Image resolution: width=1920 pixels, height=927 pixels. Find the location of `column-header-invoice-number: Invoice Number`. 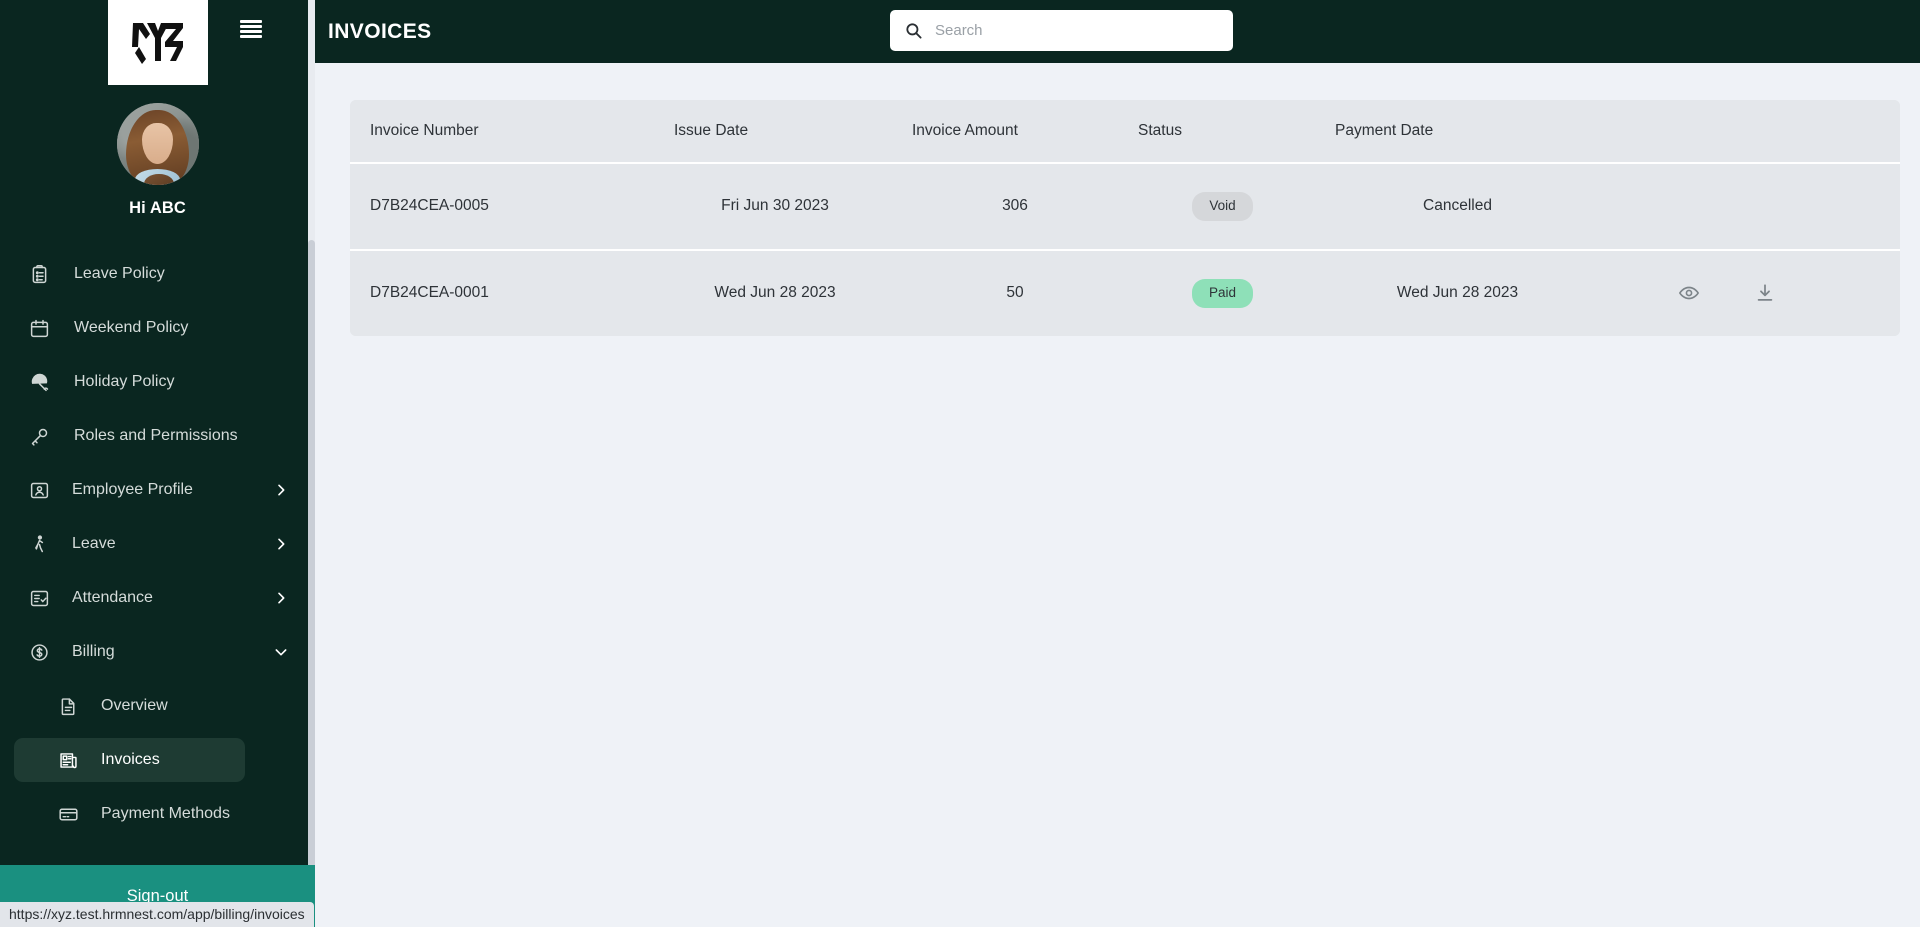

column-header-invoice-number: Invoice Number is located at coordinates (500, 132).